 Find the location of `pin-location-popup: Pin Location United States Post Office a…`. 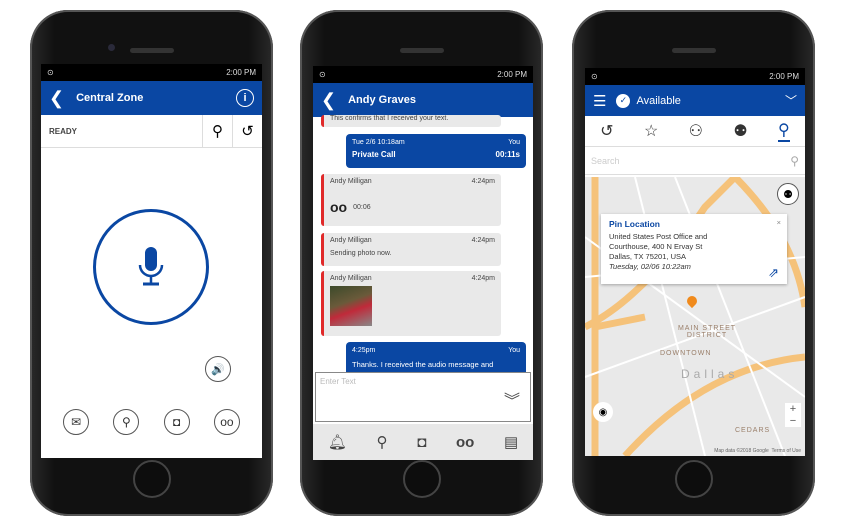

pin-location-popup: Pin Location United States Post Office a… is located at coordinates (694, 249).